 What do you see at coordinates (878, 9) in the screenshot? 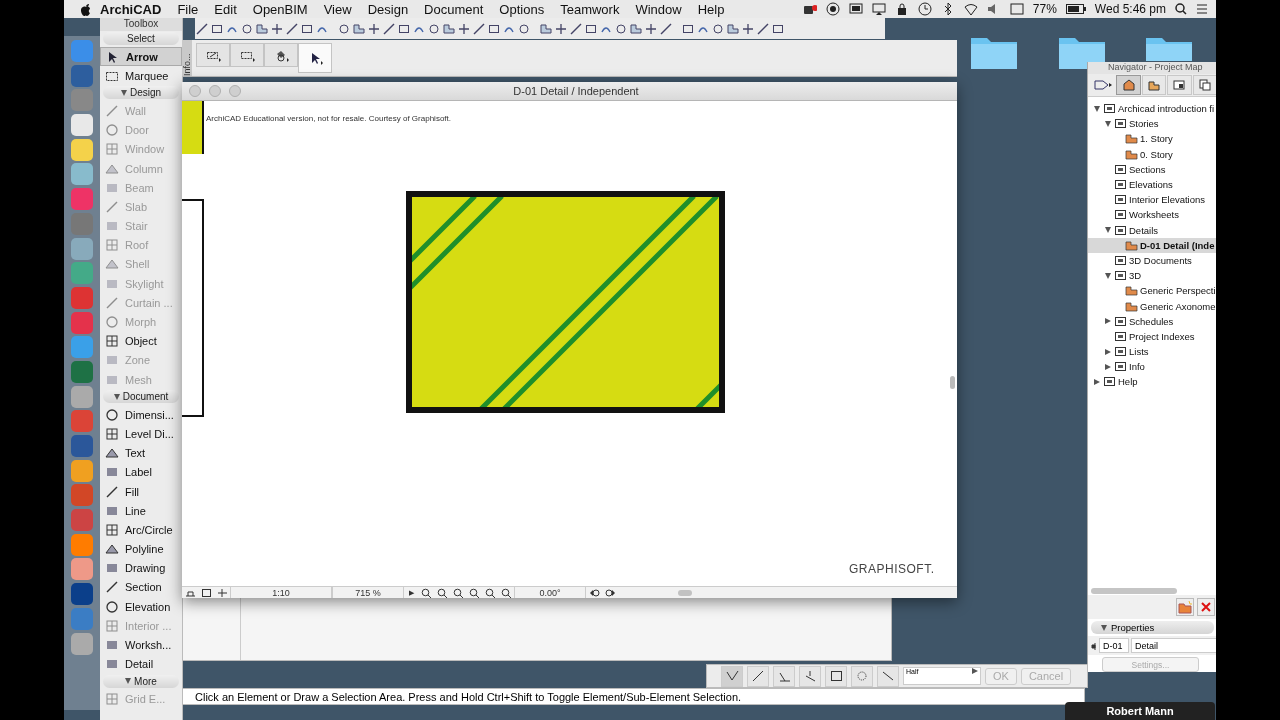
I see `screen-icon` at bounding box center [878, 9].